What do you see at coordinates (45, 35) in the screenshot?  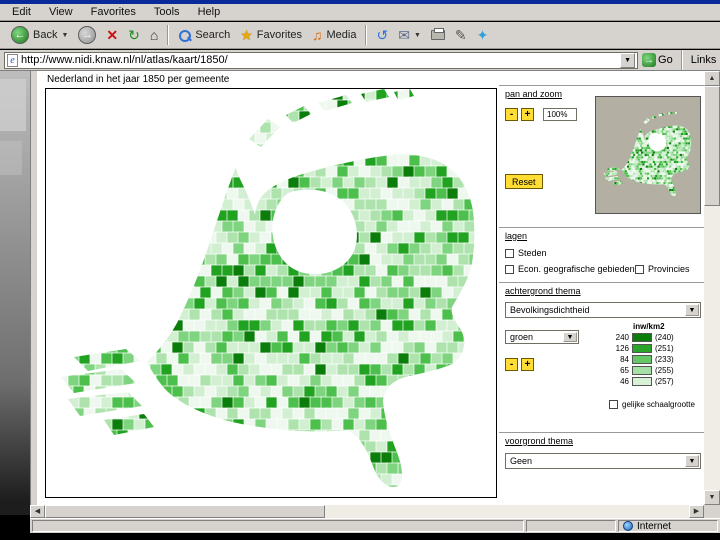 I see `back-label: Back` at bounding box center [45, 35].